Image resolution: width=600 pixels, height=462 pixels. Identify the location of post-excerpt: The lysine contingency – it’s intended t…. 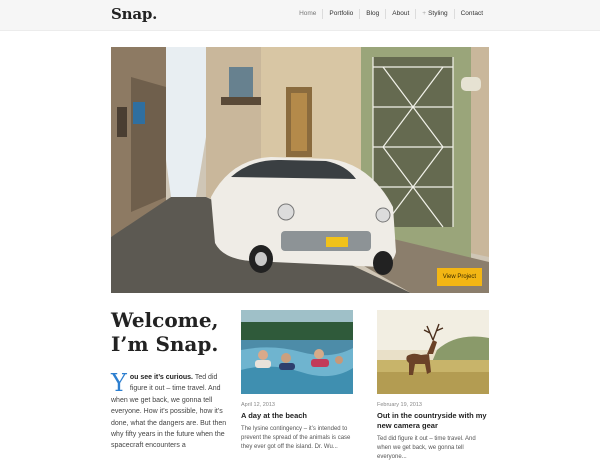
(296, 438).